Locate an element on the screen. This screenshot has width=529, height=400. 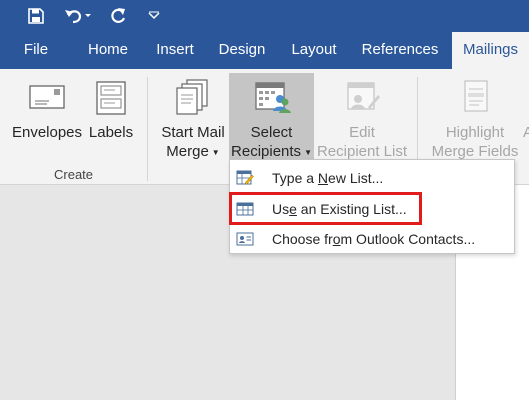
highlight-annotation-box is located at coordinates (325, 208).